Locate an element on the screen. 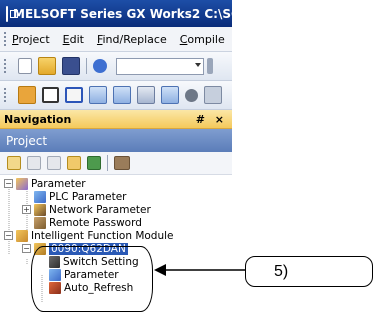 The image size is (375, 312). callout-label-box: 5) is located at coordinates (309, 271).